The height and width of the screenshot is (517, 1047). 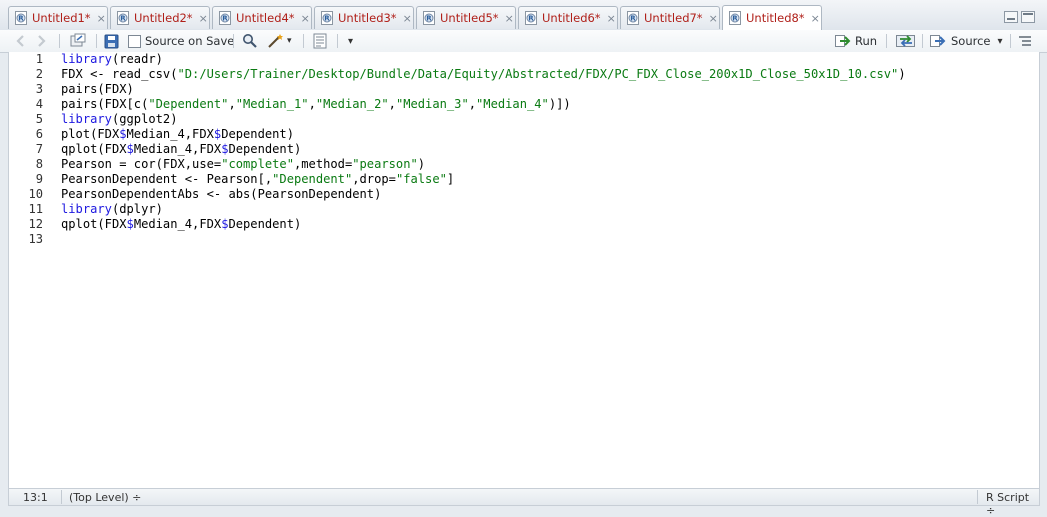 I want to click on minimize-pane-button, so click(x=1011, y=17).